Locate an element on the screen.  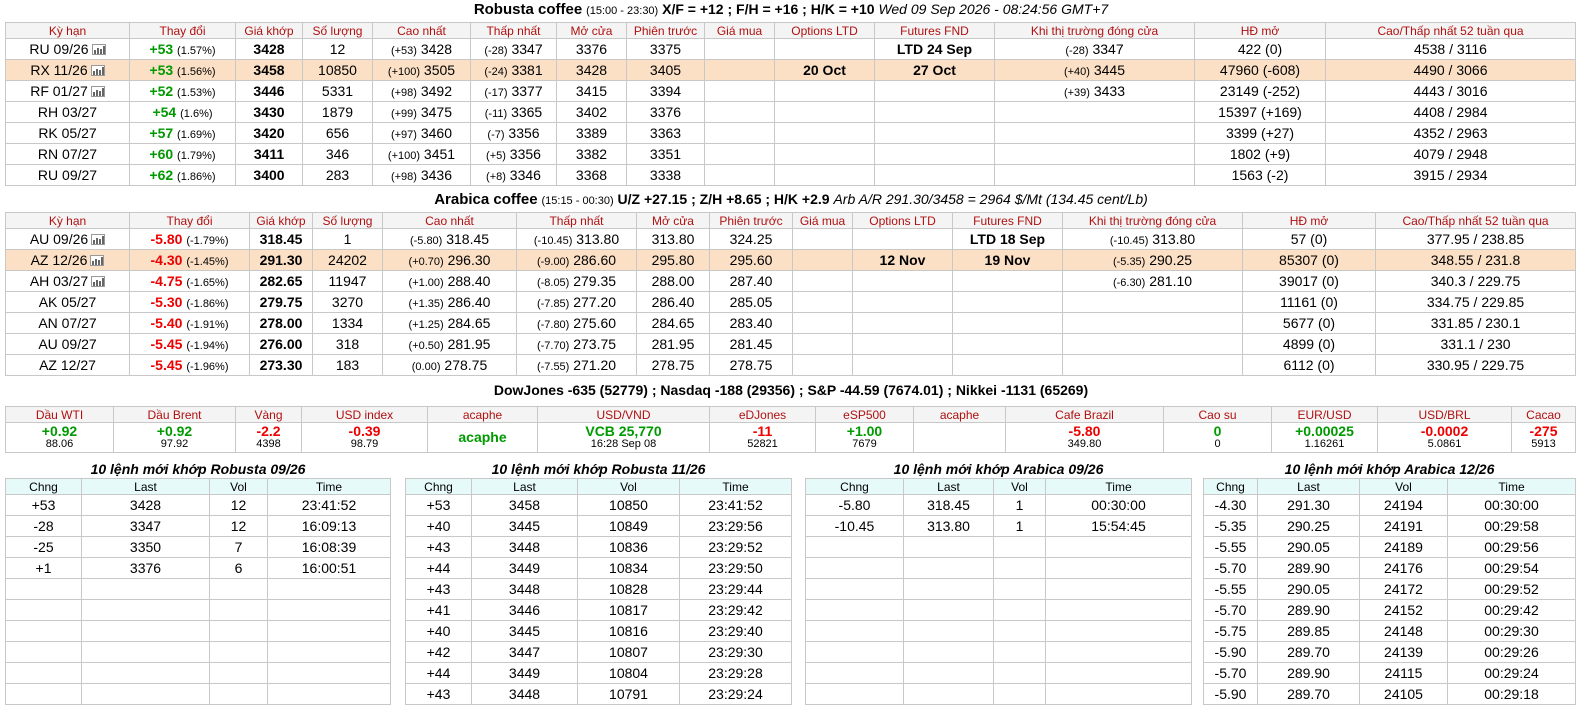
robusta-title-spreads: X/F = +12 ; F/H = +16 ; H/K = +10 is located at coordinates (768, 9).